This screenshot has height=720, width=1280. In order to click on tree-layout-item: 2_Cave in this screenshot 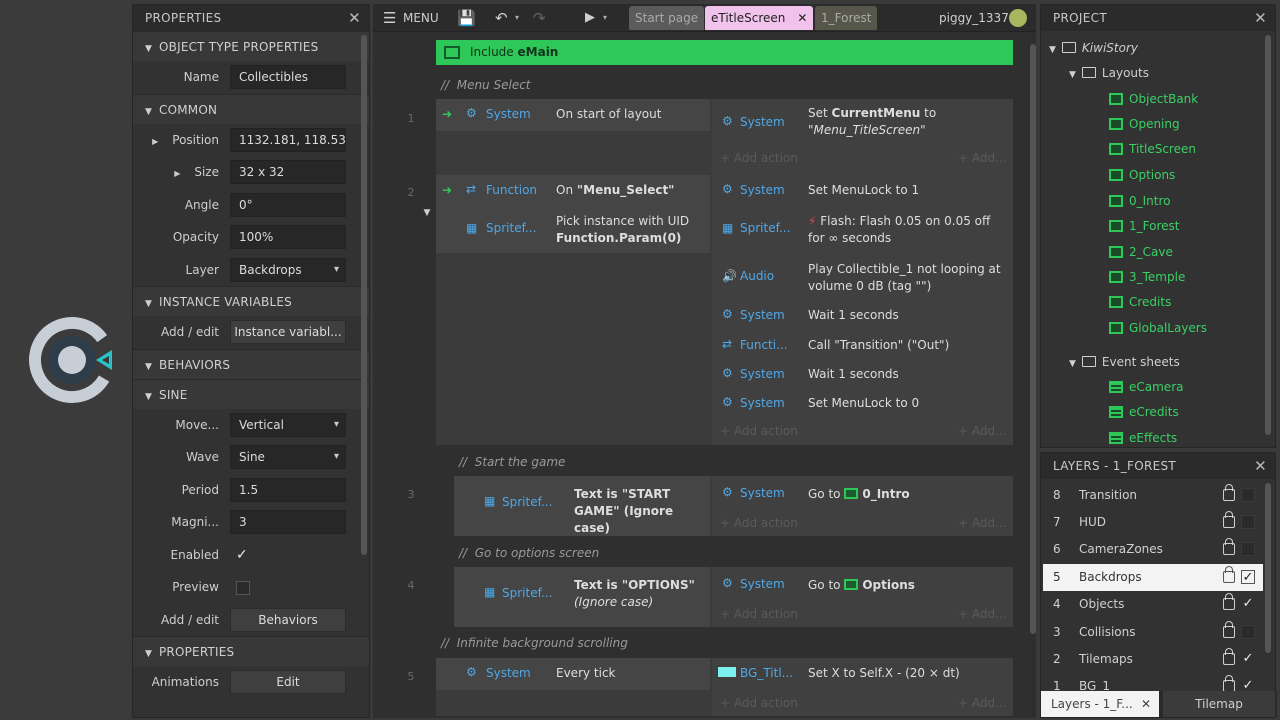, I will do `click(1141, 252)`.